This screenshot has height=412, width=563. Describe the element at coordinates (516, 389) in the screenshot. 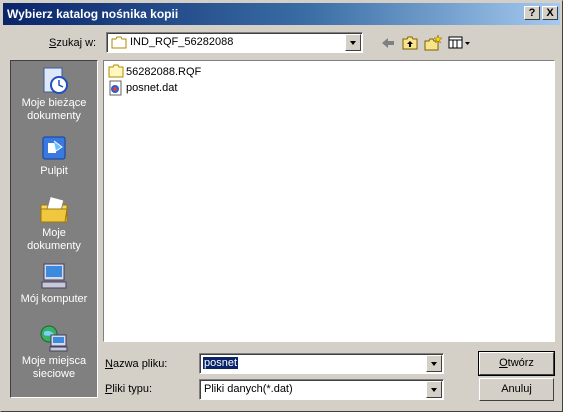

I see `cancel-button: Anuluj` at that location.